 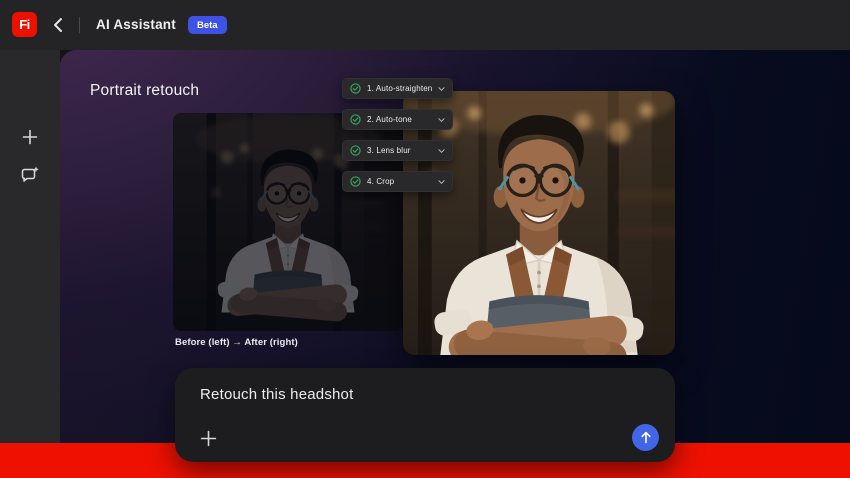 What do you see at coordinates (207, 25) in the screenshot?
I see `beta-badge: Beta` at bounding box center [207, 25].